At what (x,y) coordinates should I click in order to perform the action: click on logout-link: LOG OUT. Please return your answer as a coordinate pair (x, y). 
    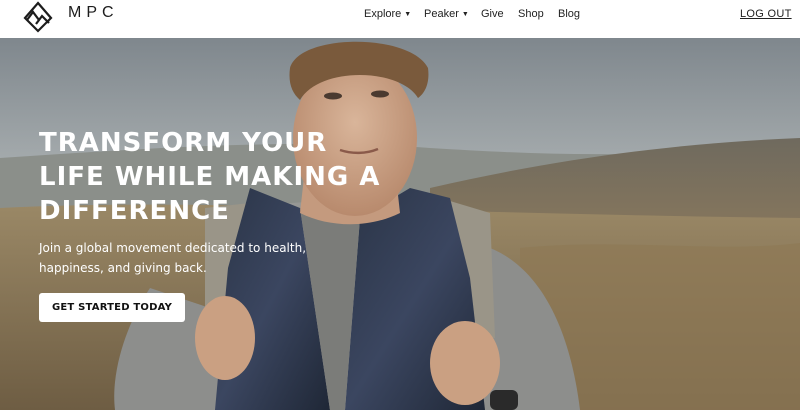
    Looking at the image, I should click on (766, 14).